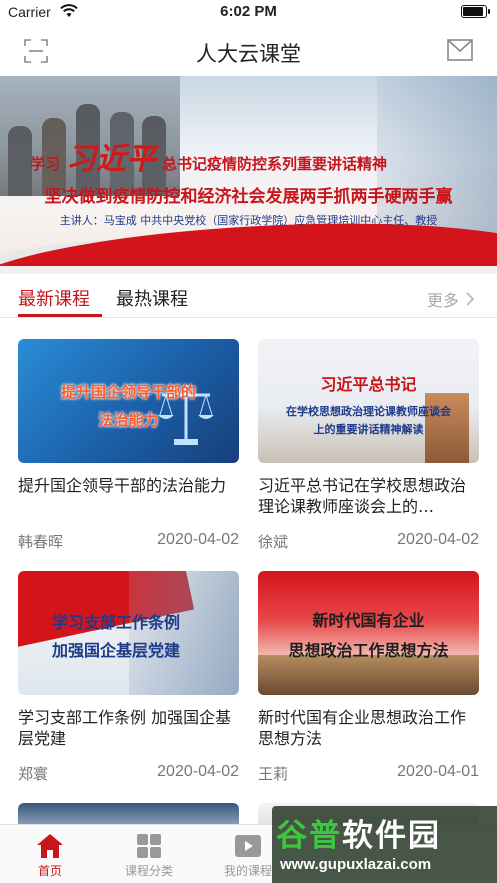  I want to click on more-link: 更多, so click(451, 299).